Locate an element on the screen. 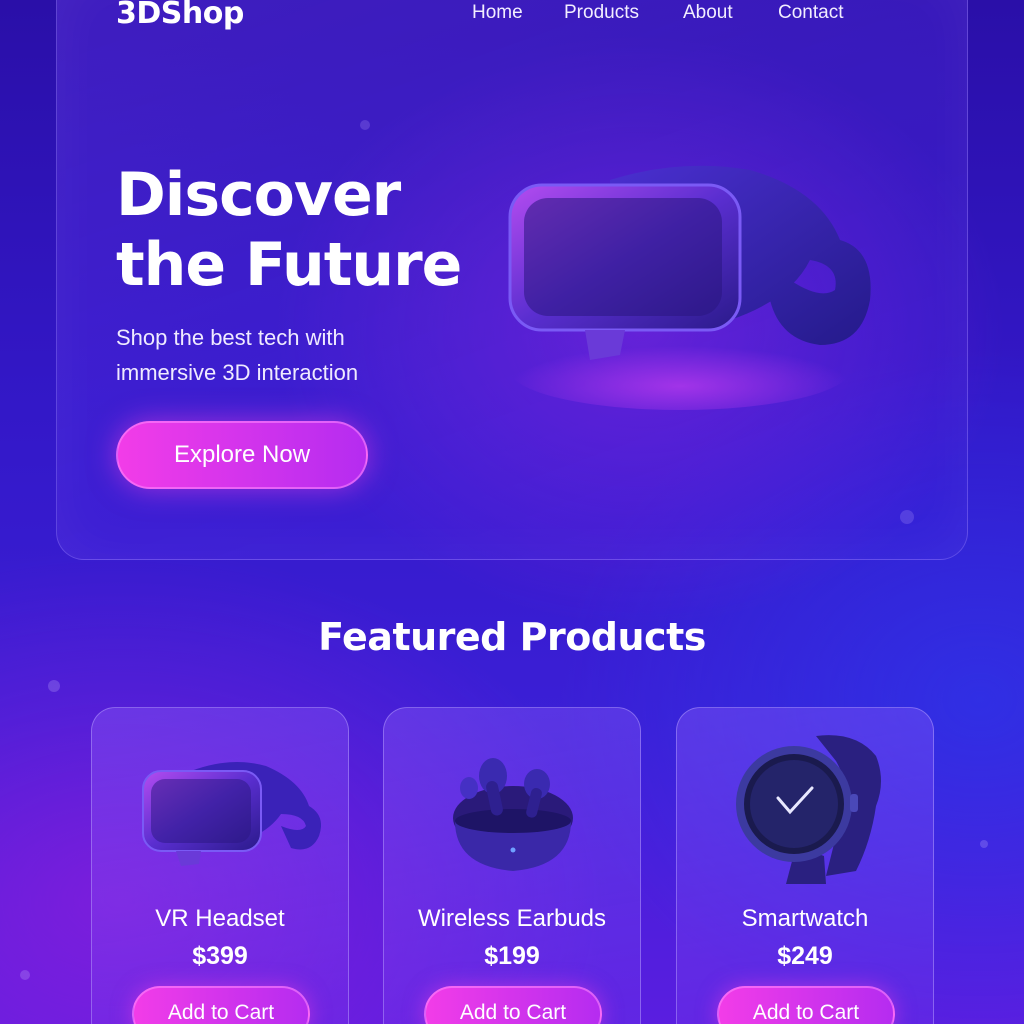  hero-subtext-line2: immersive 3D interaction is located at coordinates (237, 372).